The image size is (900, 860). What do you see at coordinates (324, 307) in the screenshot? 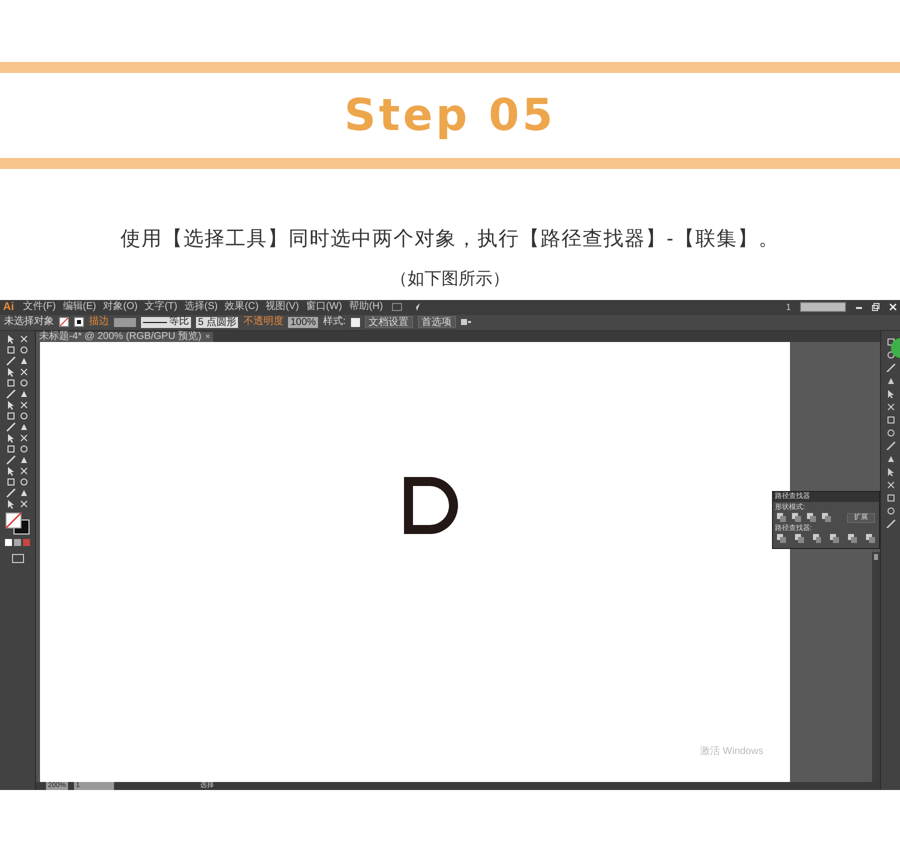
I see `menu-item: 窗口(W)` at bounding box center [324, 307].